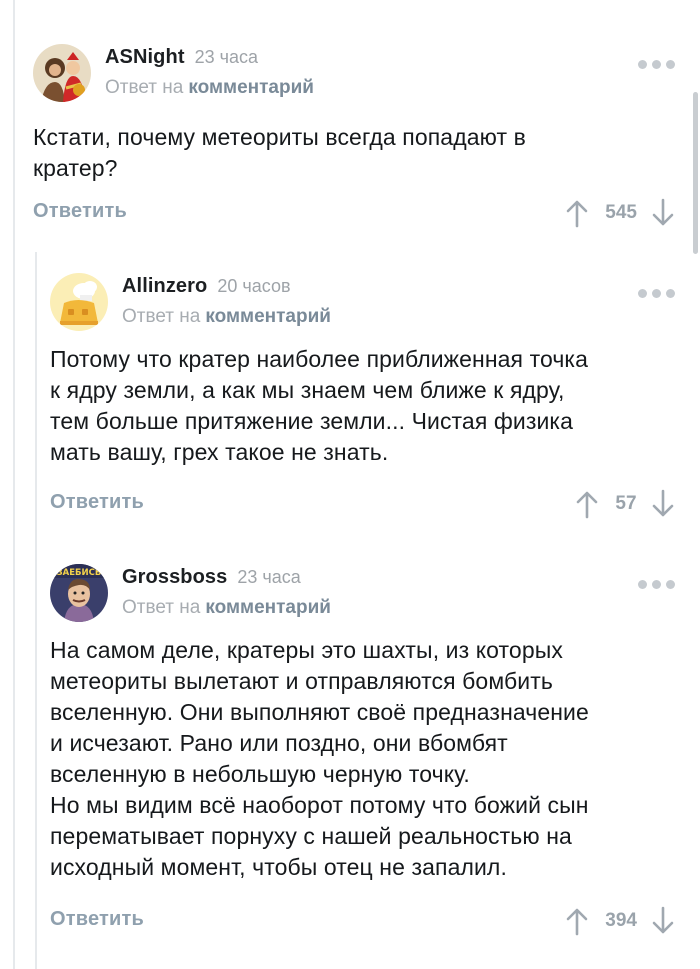 The height and width of the screenshot is (969, 700). I want to click on meta-line: Allinzero 20 часов, so click(226, 286).